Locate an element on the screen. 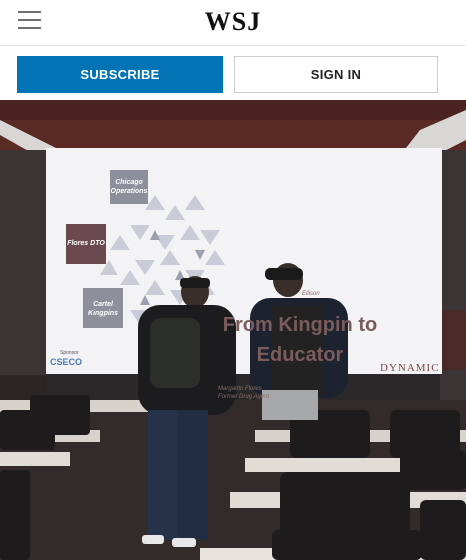 The height and width of the screenshot is (560, 466). tag-cartel: Cartel Kingpins is located at coordinates (103, 309).